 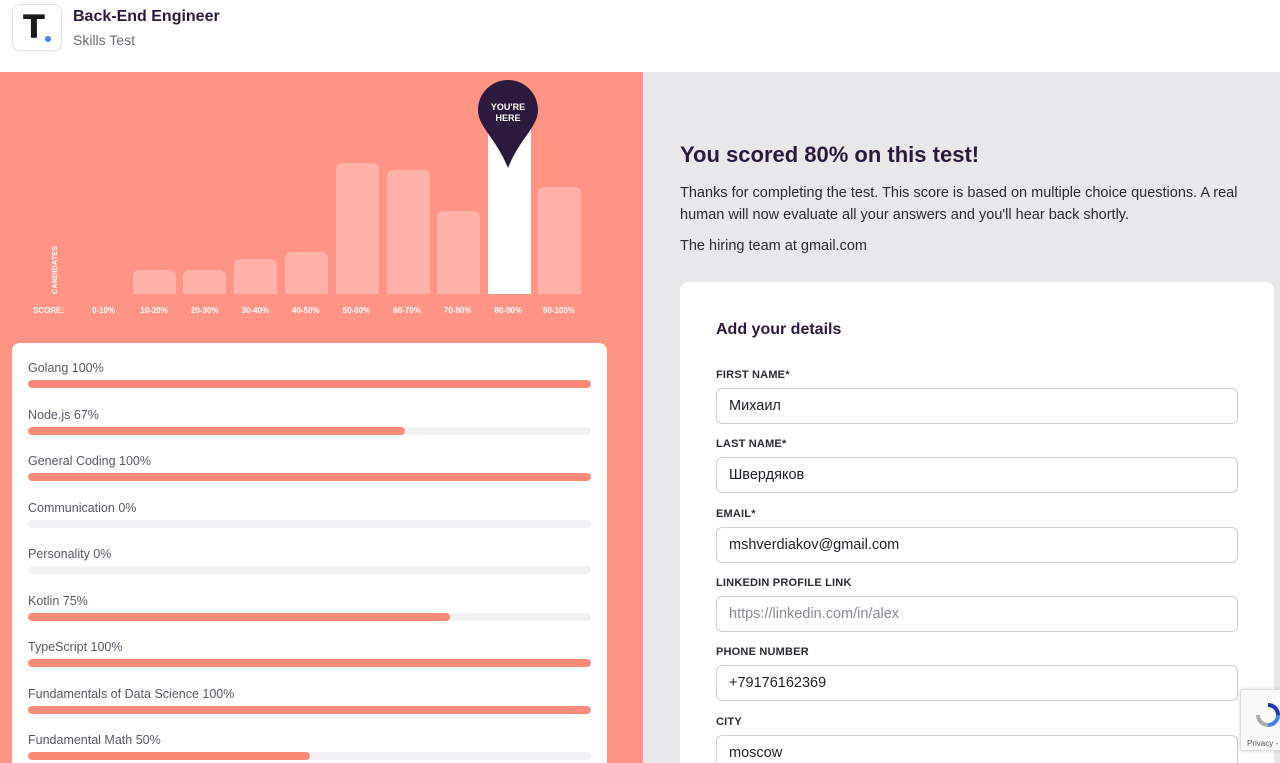 What do you see at coordinates (55, 269) in the screenshot?
I see `chart-y-label: CANDIDATES` at bounding box center [55, 269].